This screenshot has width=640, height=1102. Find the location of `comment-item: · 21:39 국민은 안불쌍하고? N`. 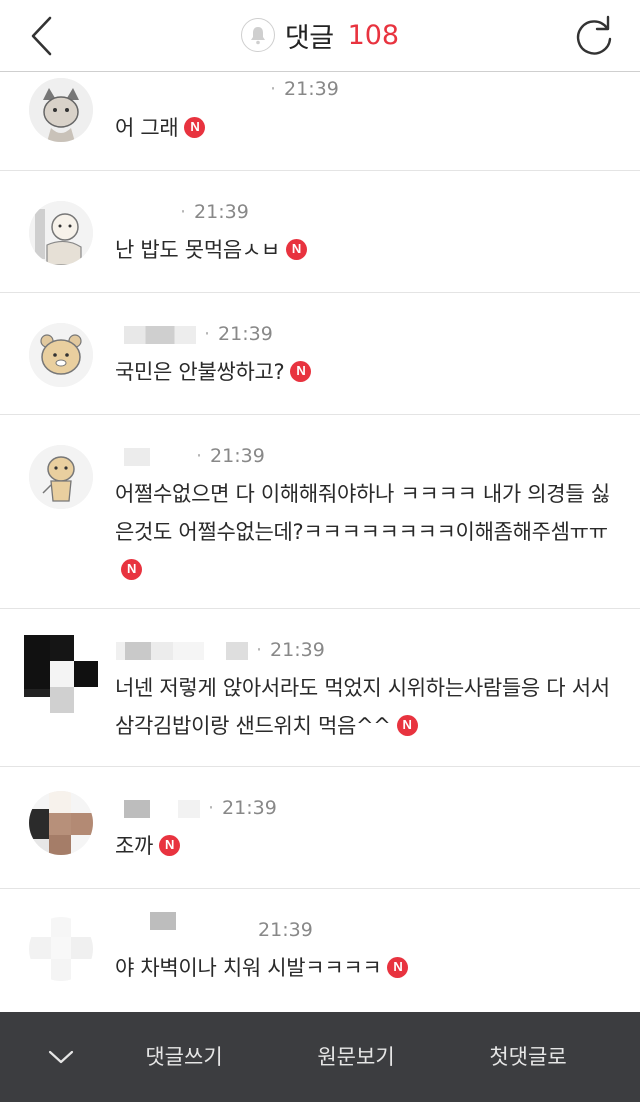

comment-item: · 21:39 국민은 안불쌍하고? N is located at coordinates (320, 354).